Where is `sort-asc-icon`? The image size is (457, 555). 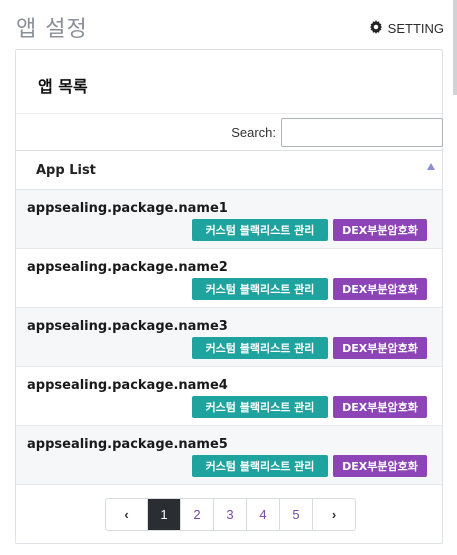 sort-asc-icon is located at coordinates (431, 166).